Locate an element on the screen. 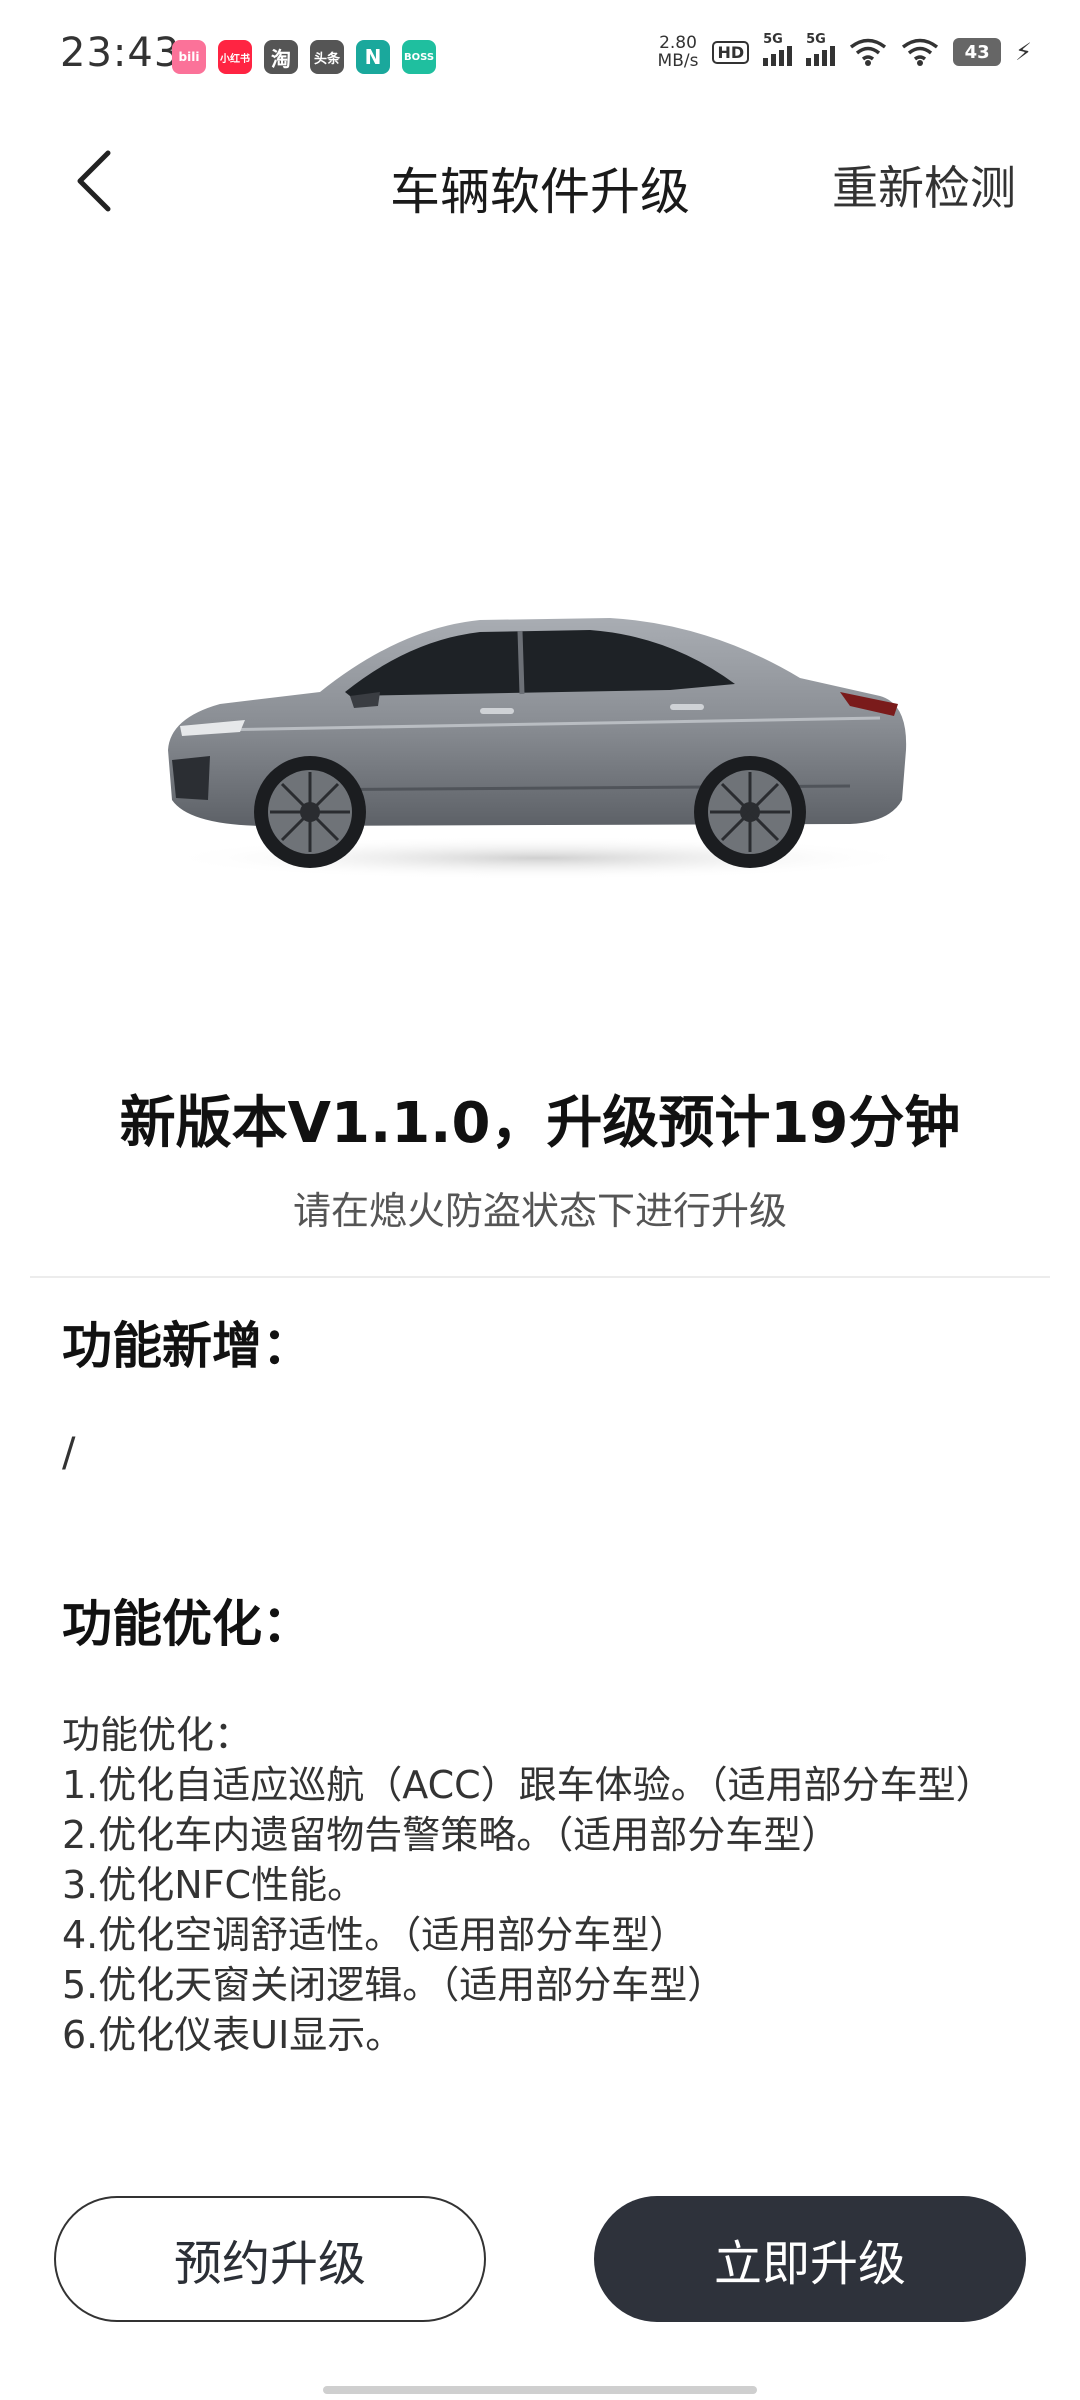 The image size is (1080, 2400). nio-icon: N is located at coordinates (373, 57).